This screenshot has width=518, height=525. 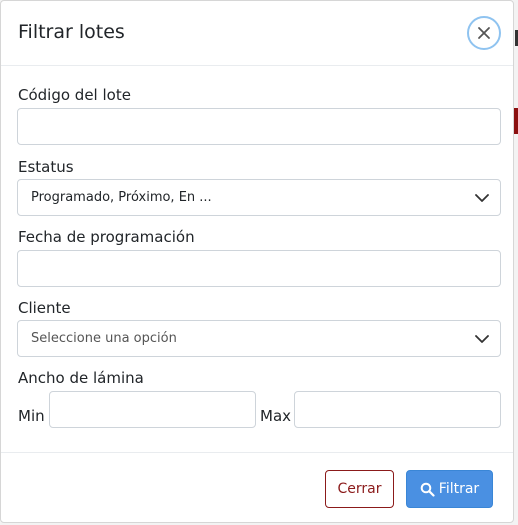 I want to click on modal-header: Filtrar lotes, so click(x=257, y=33).